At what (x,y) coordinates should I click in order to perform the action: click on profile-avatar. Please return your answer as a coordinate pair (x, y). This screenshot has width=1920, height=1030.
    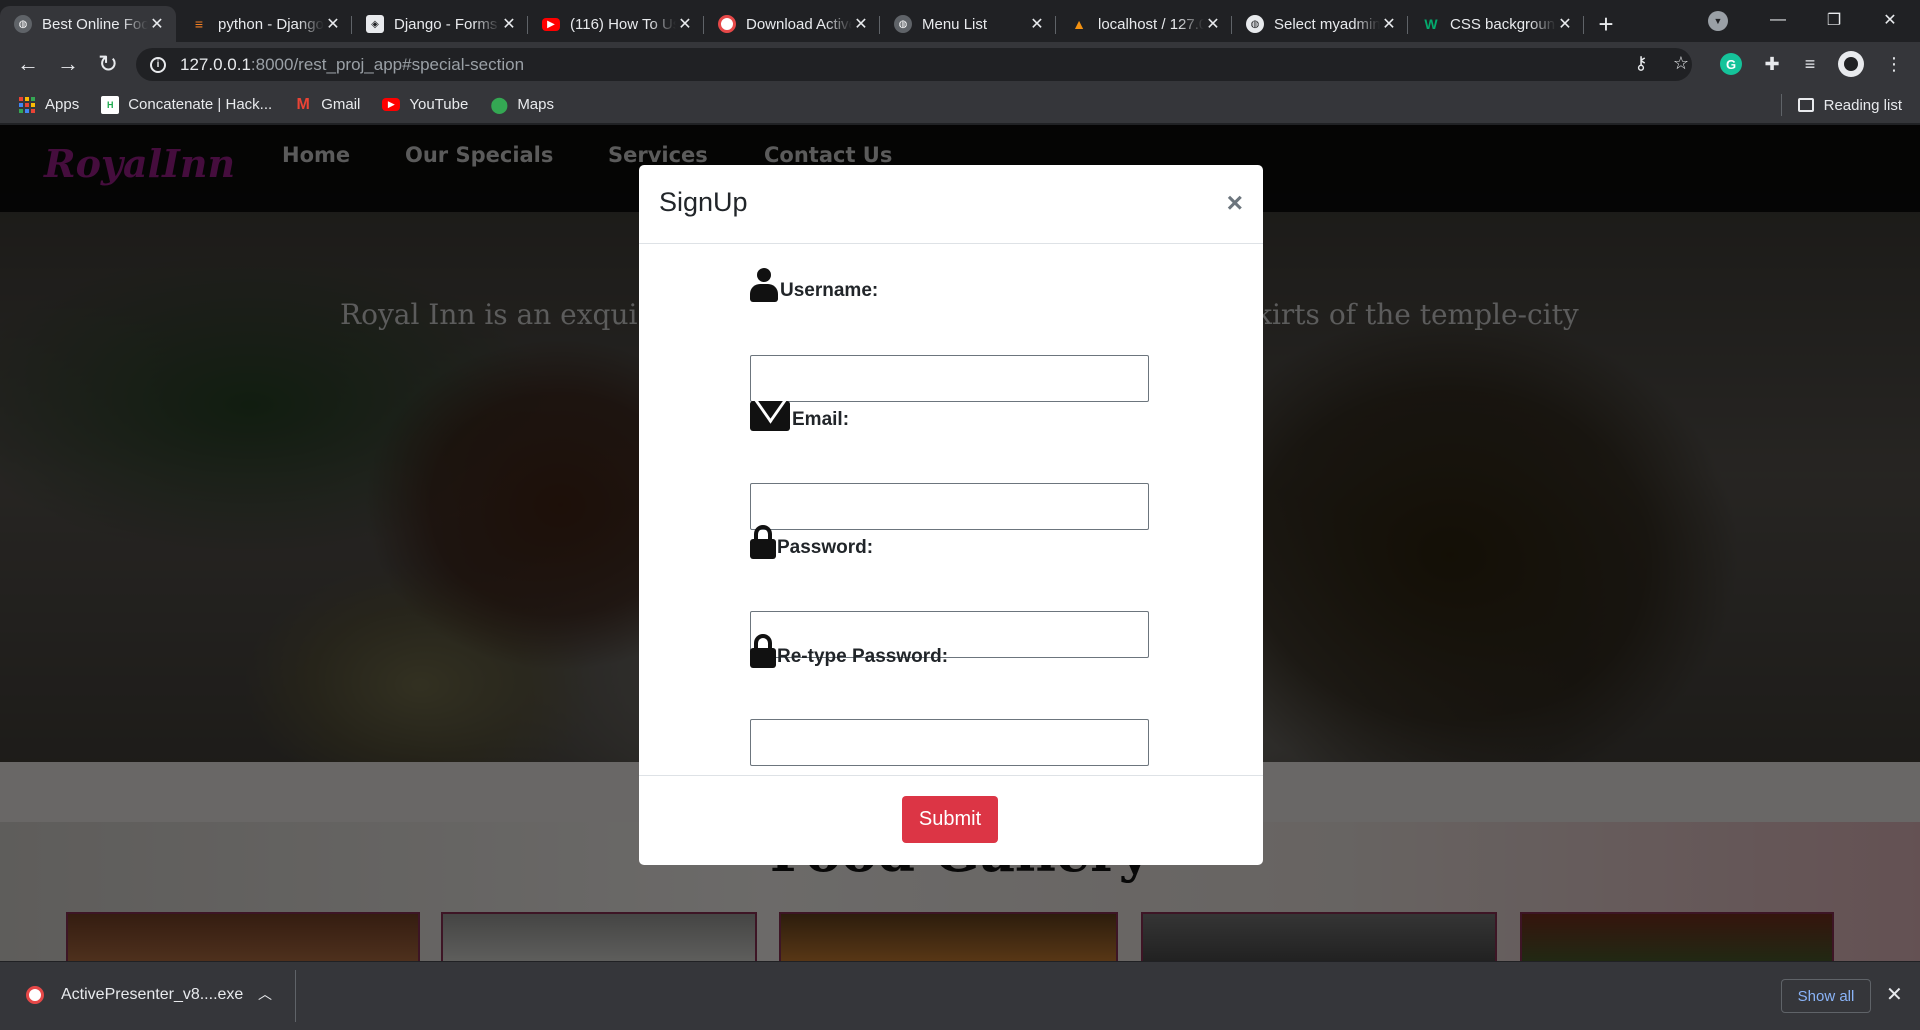
    Looking at the image, I should click on (1851, 64).